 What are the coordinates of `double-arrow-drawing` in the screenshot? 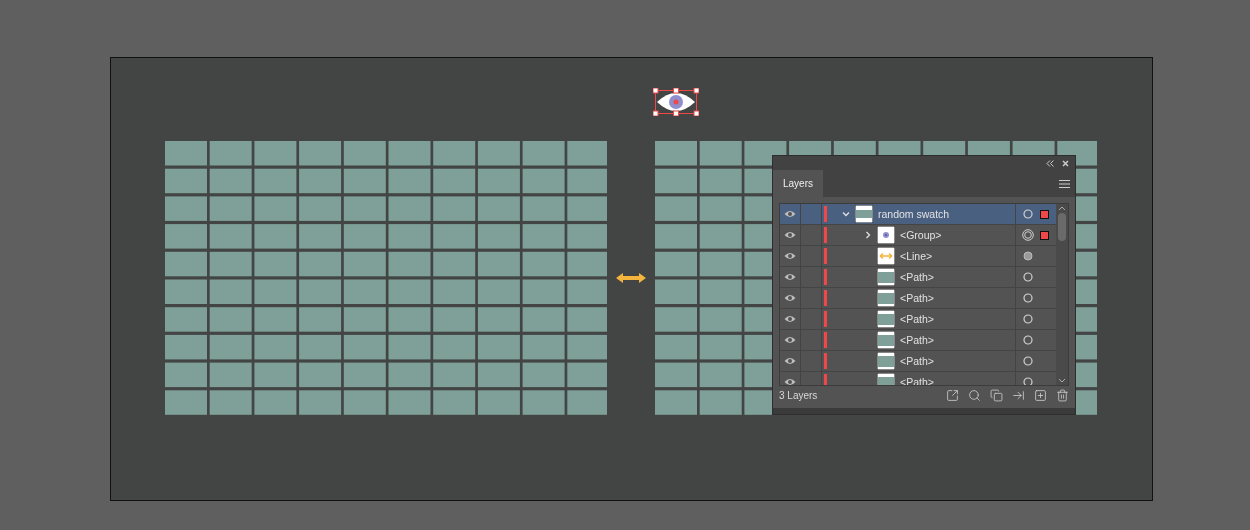 It's located at (631, 278).